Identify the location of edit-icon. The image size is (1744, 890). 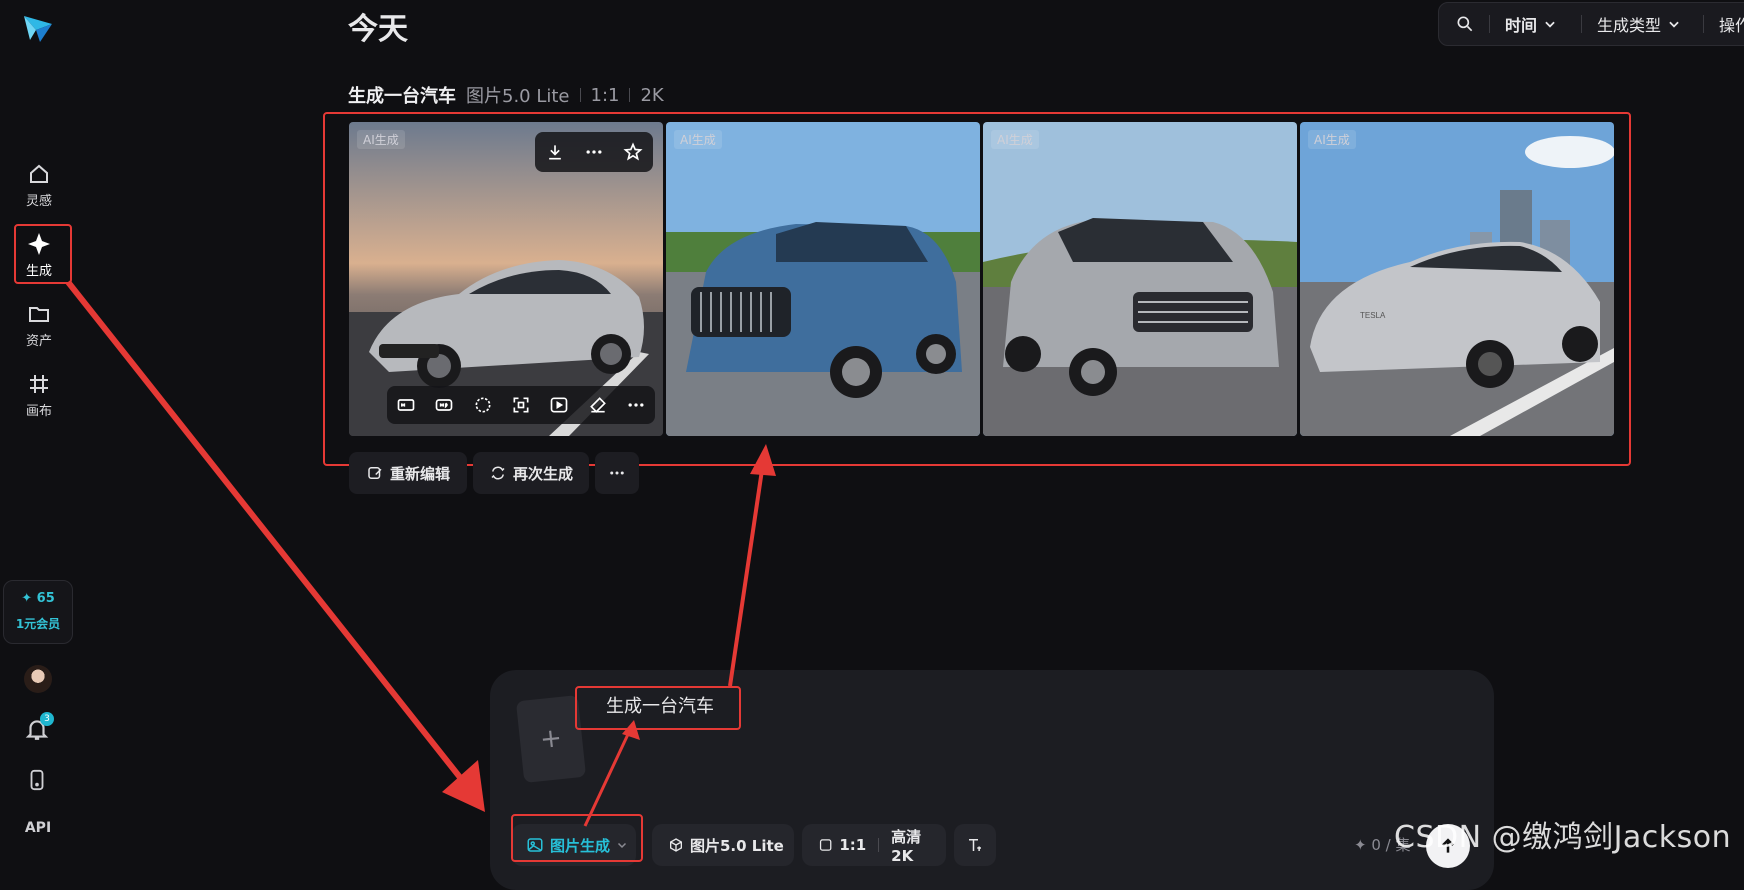
(375, 473).